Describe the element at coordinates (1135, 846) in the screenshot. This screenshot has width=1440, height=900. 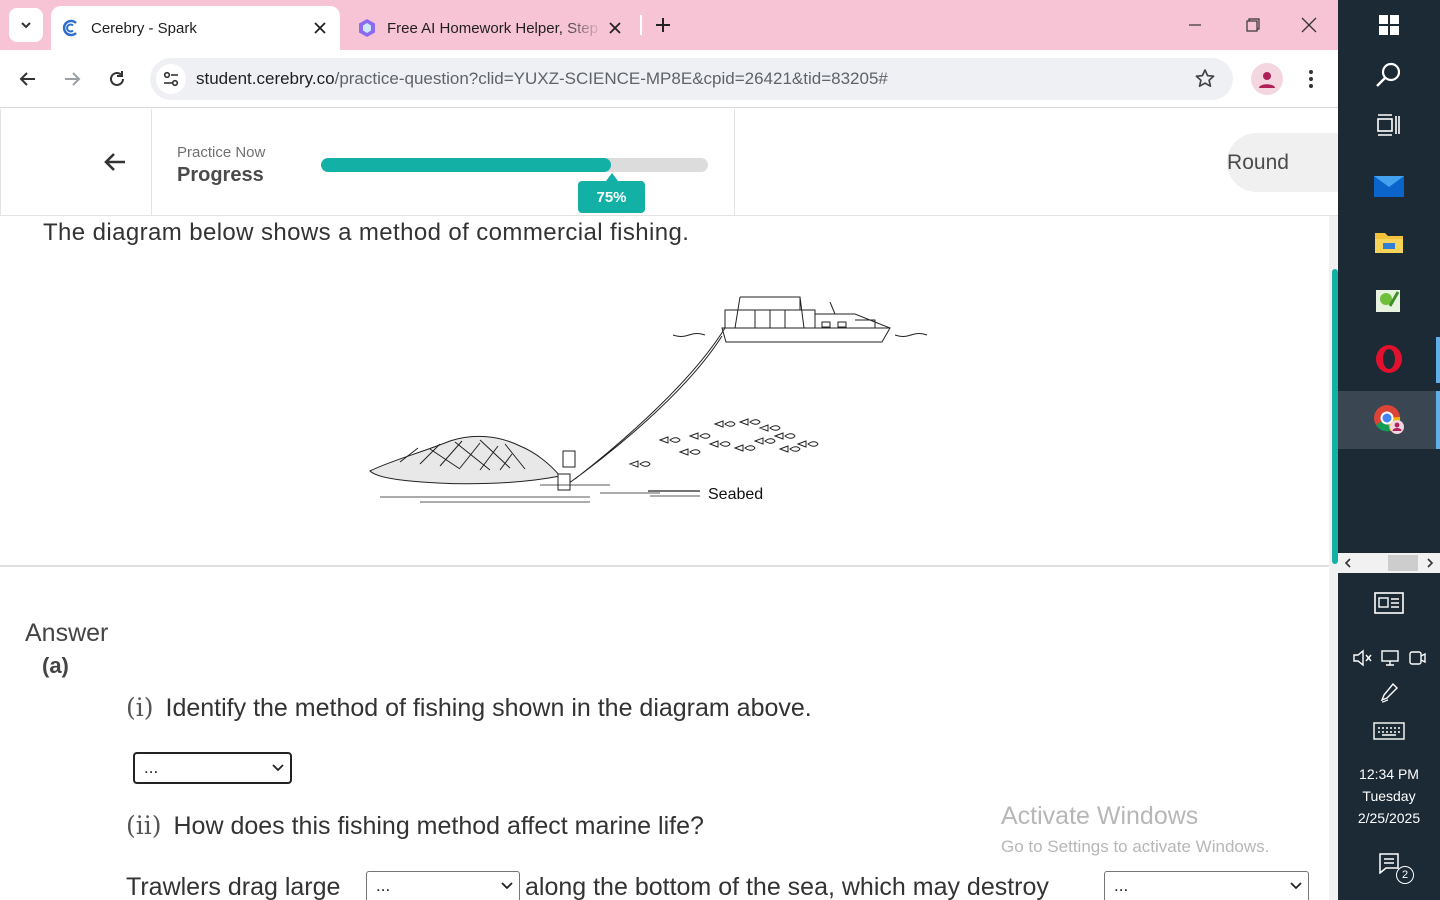
I see `watermark-subtitle: Go to Settings to activate Windows.` at that location.